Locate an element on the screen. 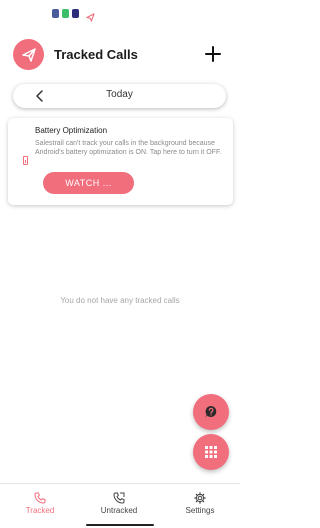 This screenshot has width=320, height=528. nav-untracked-label: Untracked is located at coordinates (119, 510).